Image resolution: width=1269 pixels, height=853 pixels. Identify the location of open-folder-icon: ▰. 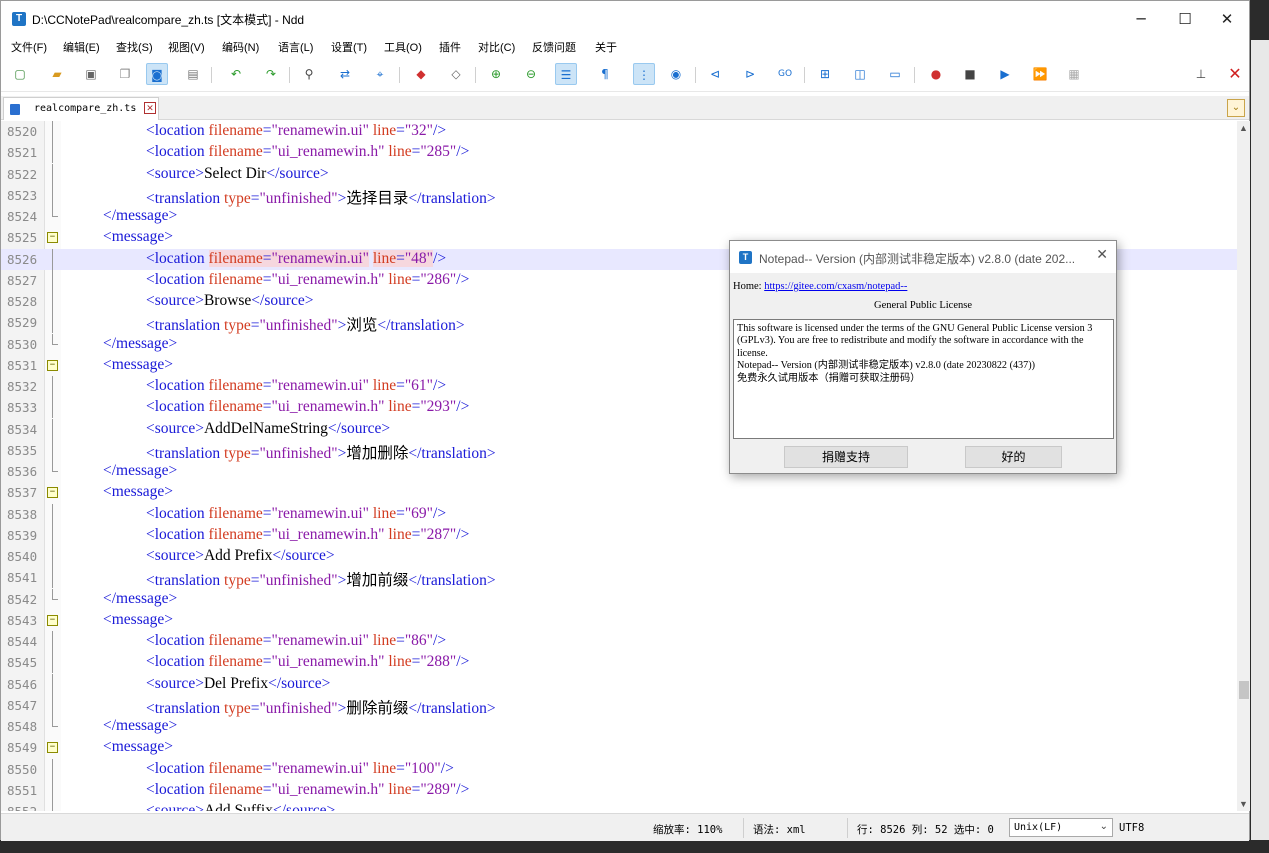
(57, 74).